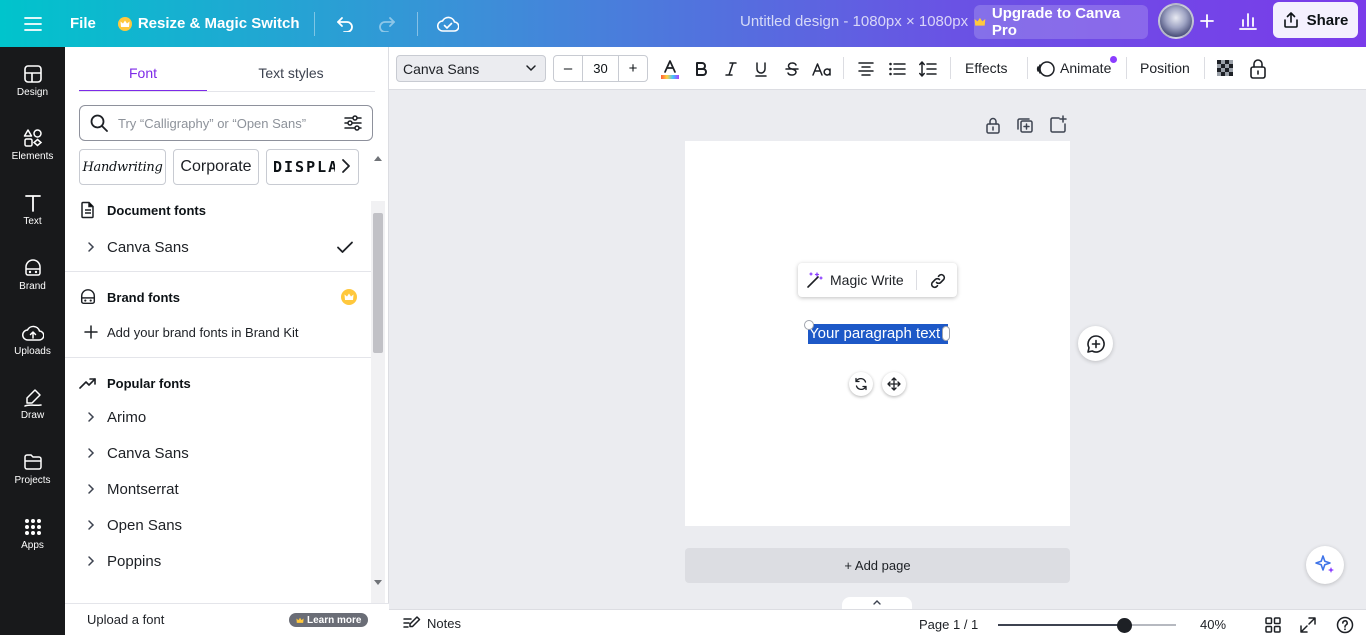  Describe the element at coordinates (1125, 625) in the screenshot. I see `zoom-slider-thumb` at that location.